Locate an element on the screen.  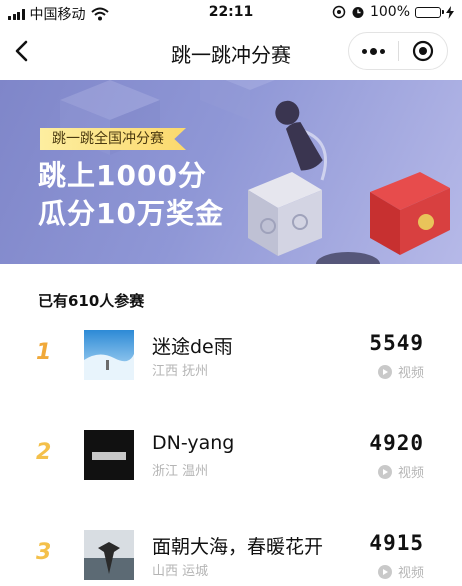
alarm-icon is located at coordinates (358, 12).